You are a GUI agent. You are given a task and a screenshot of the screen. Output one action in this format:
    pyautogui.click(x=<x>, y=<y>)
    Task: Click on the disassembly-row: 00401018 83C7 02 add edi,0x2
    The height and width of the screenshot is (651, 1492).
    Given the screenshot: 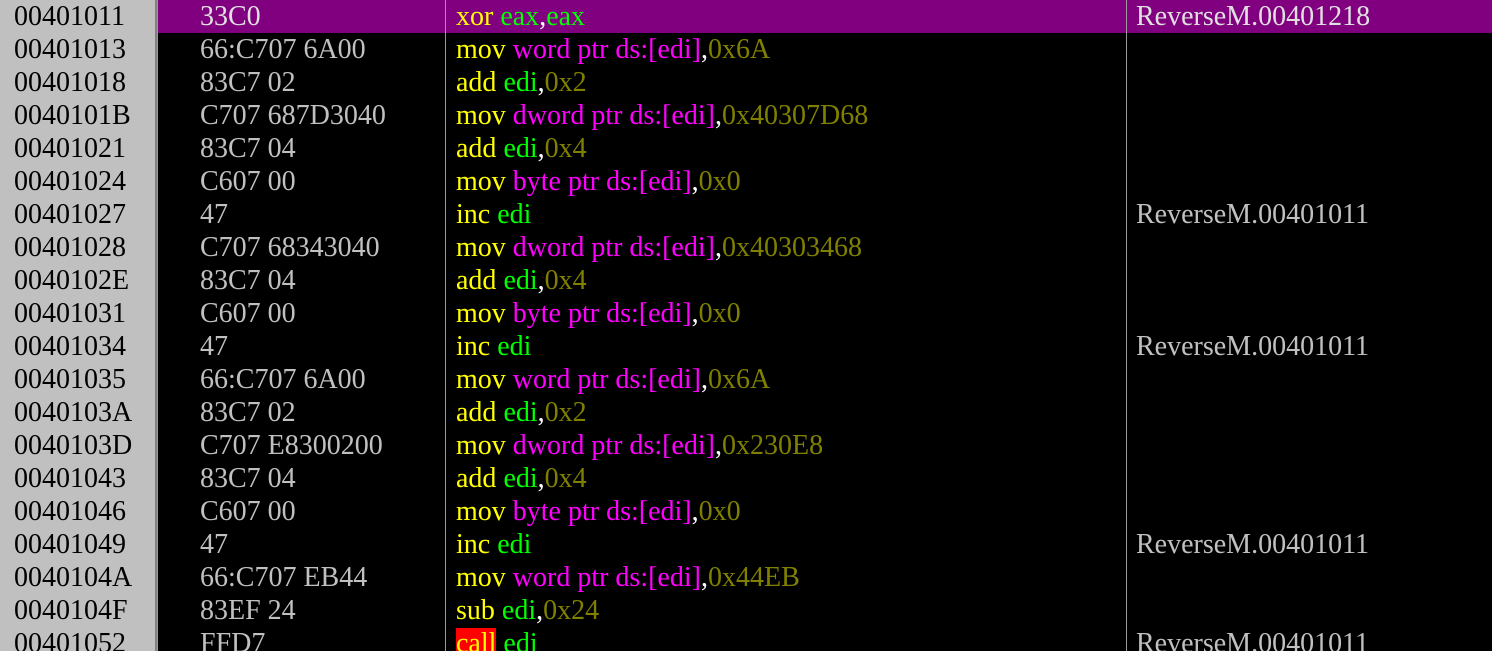 What is the action you would take?
    pyautogui.click(x=746, y=82)
    